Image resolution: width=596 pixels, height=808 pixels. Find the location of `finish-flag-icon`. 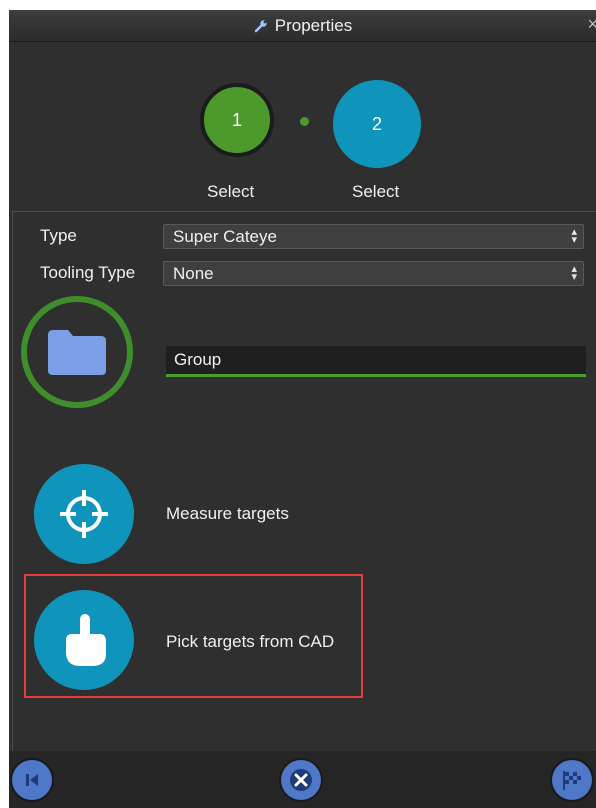

finish-flag-icon is located at coordinates (572, 780).